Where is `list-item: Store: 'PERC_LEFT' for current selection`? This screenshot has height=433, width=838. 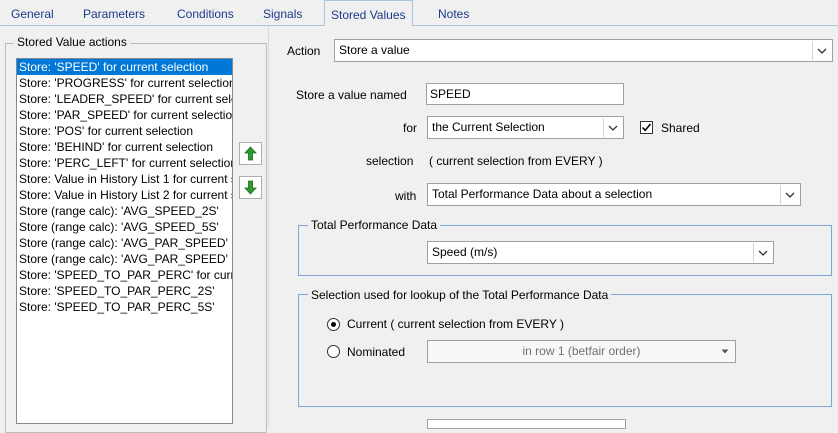
list-item: Store: 'PERC_LEFT' for current selection is located at coordinates (124, 163).